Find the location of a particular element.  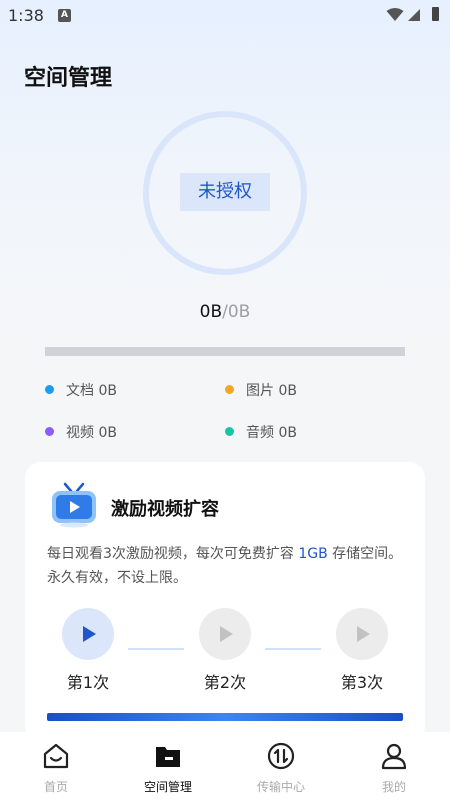

step-3-label: 第3次 is located at coordinates (362, 682).